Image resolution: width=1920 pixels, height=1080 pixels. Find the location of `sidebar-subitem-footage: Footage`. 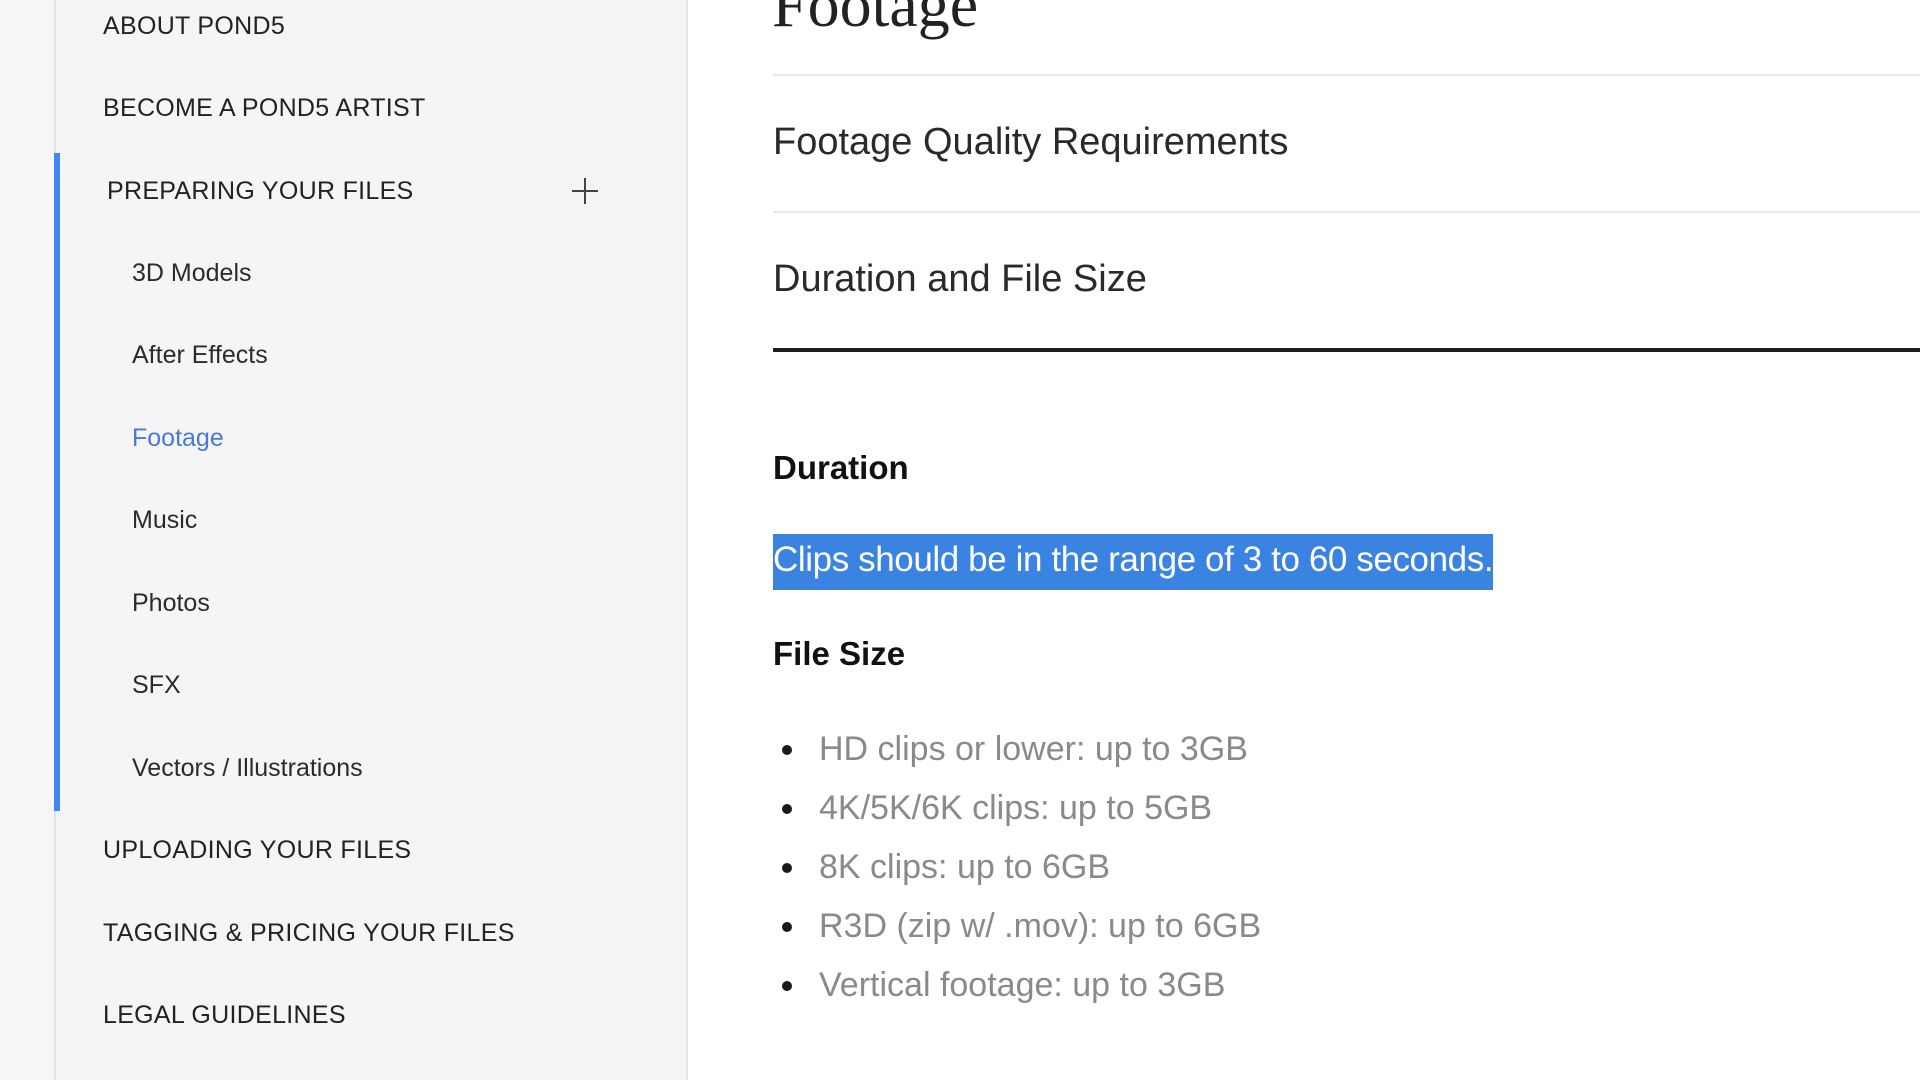

sidebar-subitem-footage: Footage is located at coordinates (178, 438).